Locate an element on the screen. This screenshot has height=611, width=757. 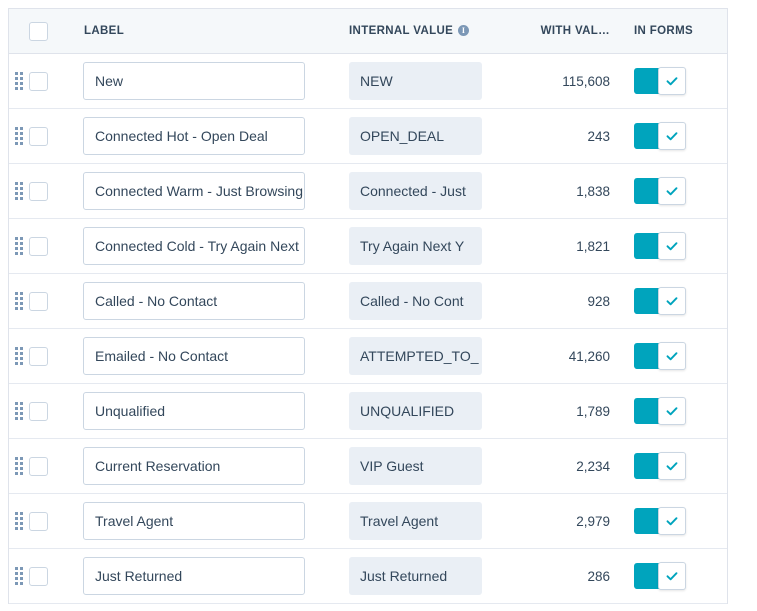
header-internal-value-text: INTERNAL VALUE is located at coordinates (401, 31).